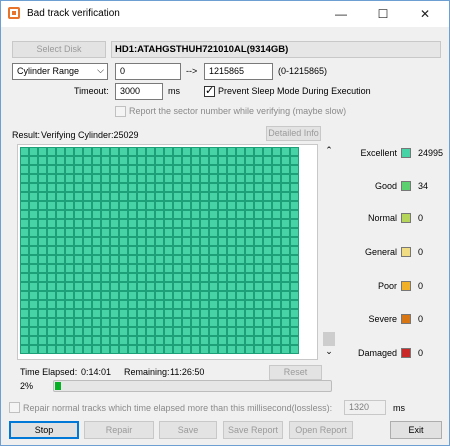  I want to click on reset-button: Reset, so click(295, 372).